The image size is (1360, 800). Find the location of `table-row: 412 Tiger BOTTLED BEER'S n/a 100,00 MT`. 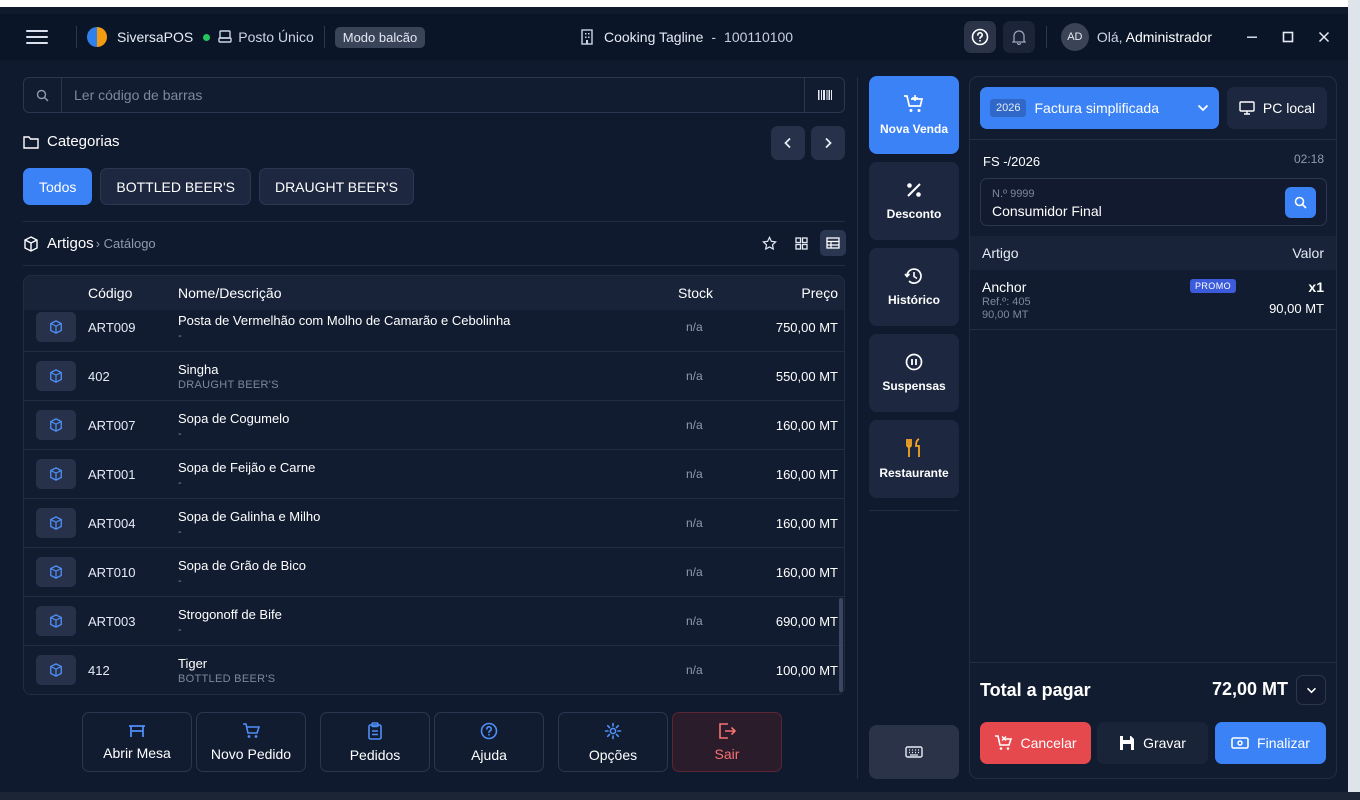

table-row: 412 Tiger BOTTLED BEER'S n/a 100,00 MT is located at coordinates (434, 670).